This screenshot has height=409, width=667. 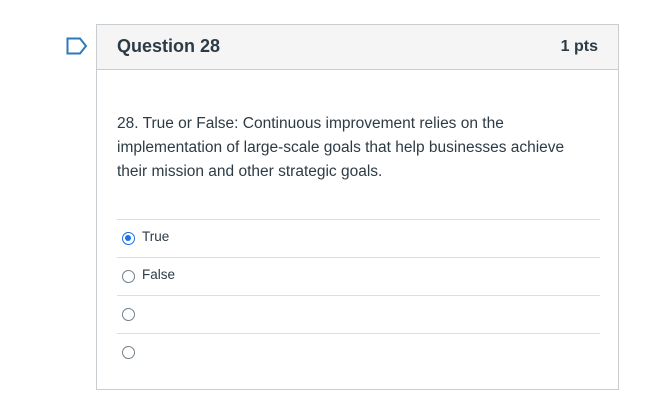 What do you see at coordinates (579, 46) in the screenshot?
I see `question-points: 1 pts` at bounding box center [579, 46].